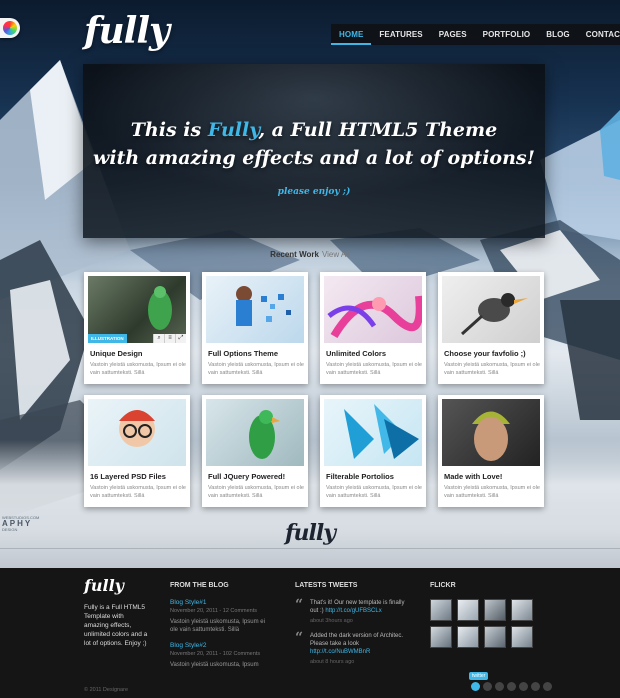 This screenshot has height=698, width=620. I want to click on thumb-controls: ⌕ ≡ ⤢, so click(169, 338).